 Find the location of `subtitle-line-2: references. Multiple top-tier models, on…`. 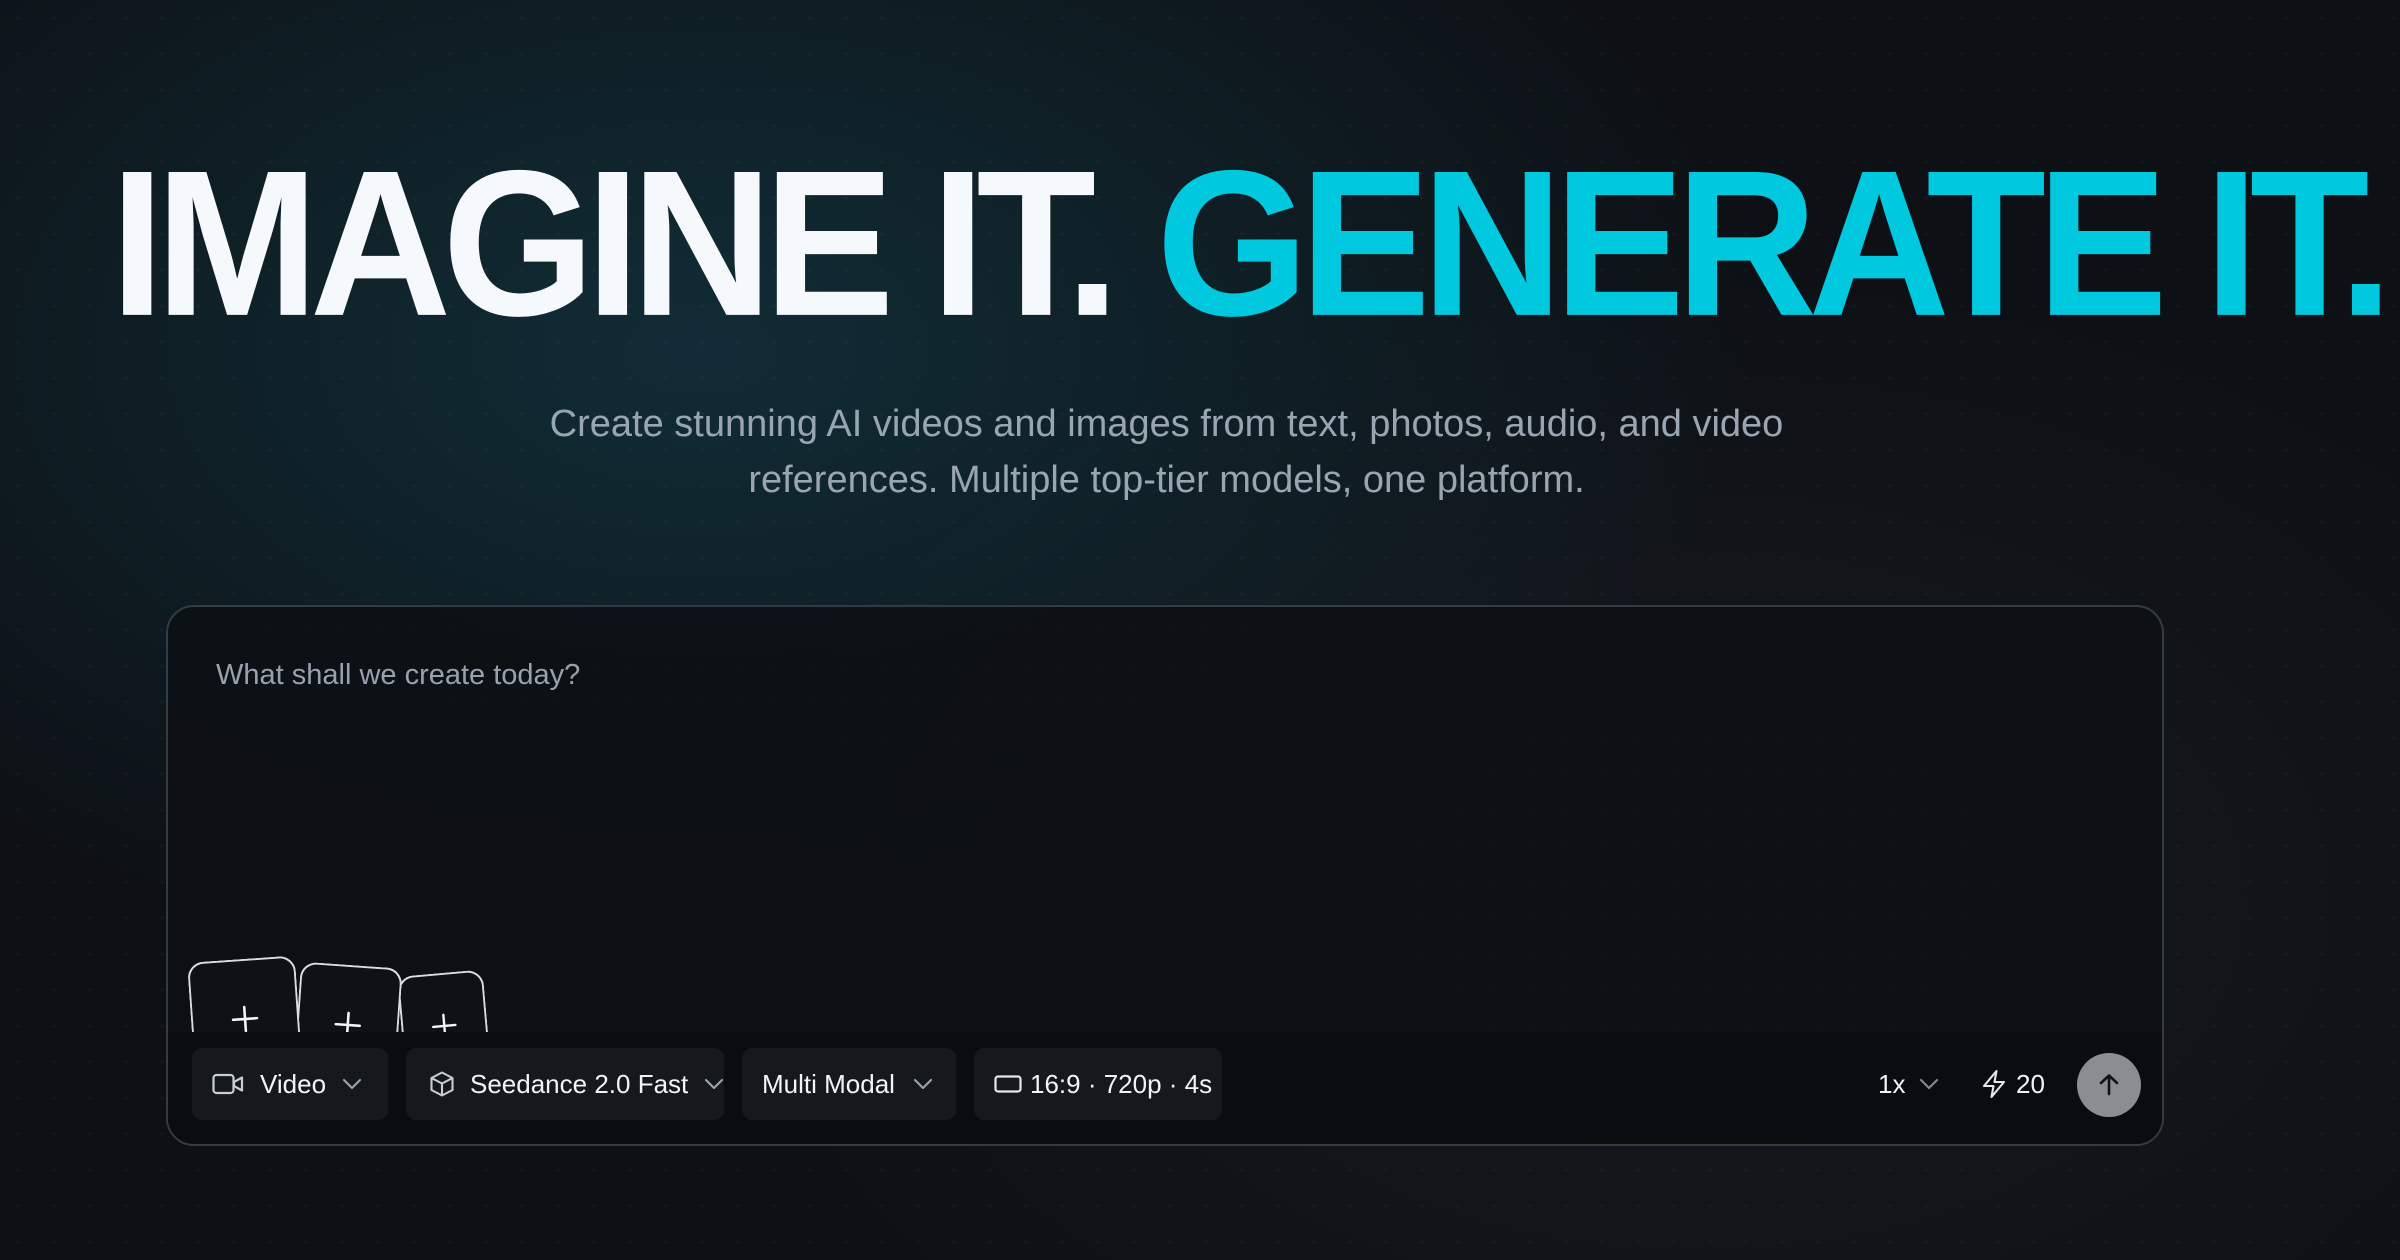

subtitle-line-2: references. Multiple top-tier models, on… is located at coordinates (1166, 480).